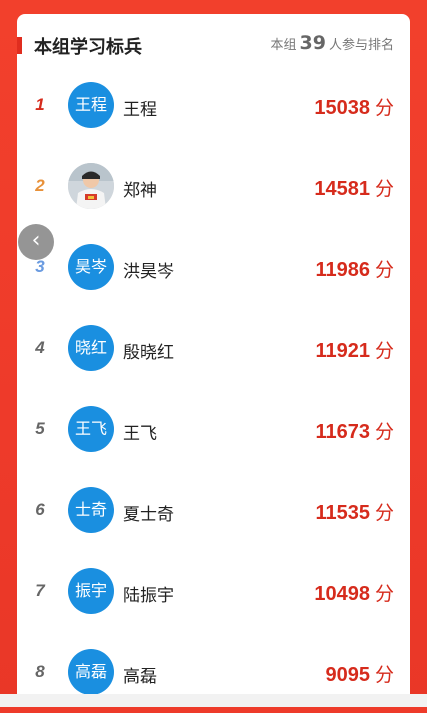  What do you see at coordinates (213, 510) in the screenshot?
I see `leaderboard-row: 6 士奇 夏士奇 11535 分` at bounding box center [213, 510].